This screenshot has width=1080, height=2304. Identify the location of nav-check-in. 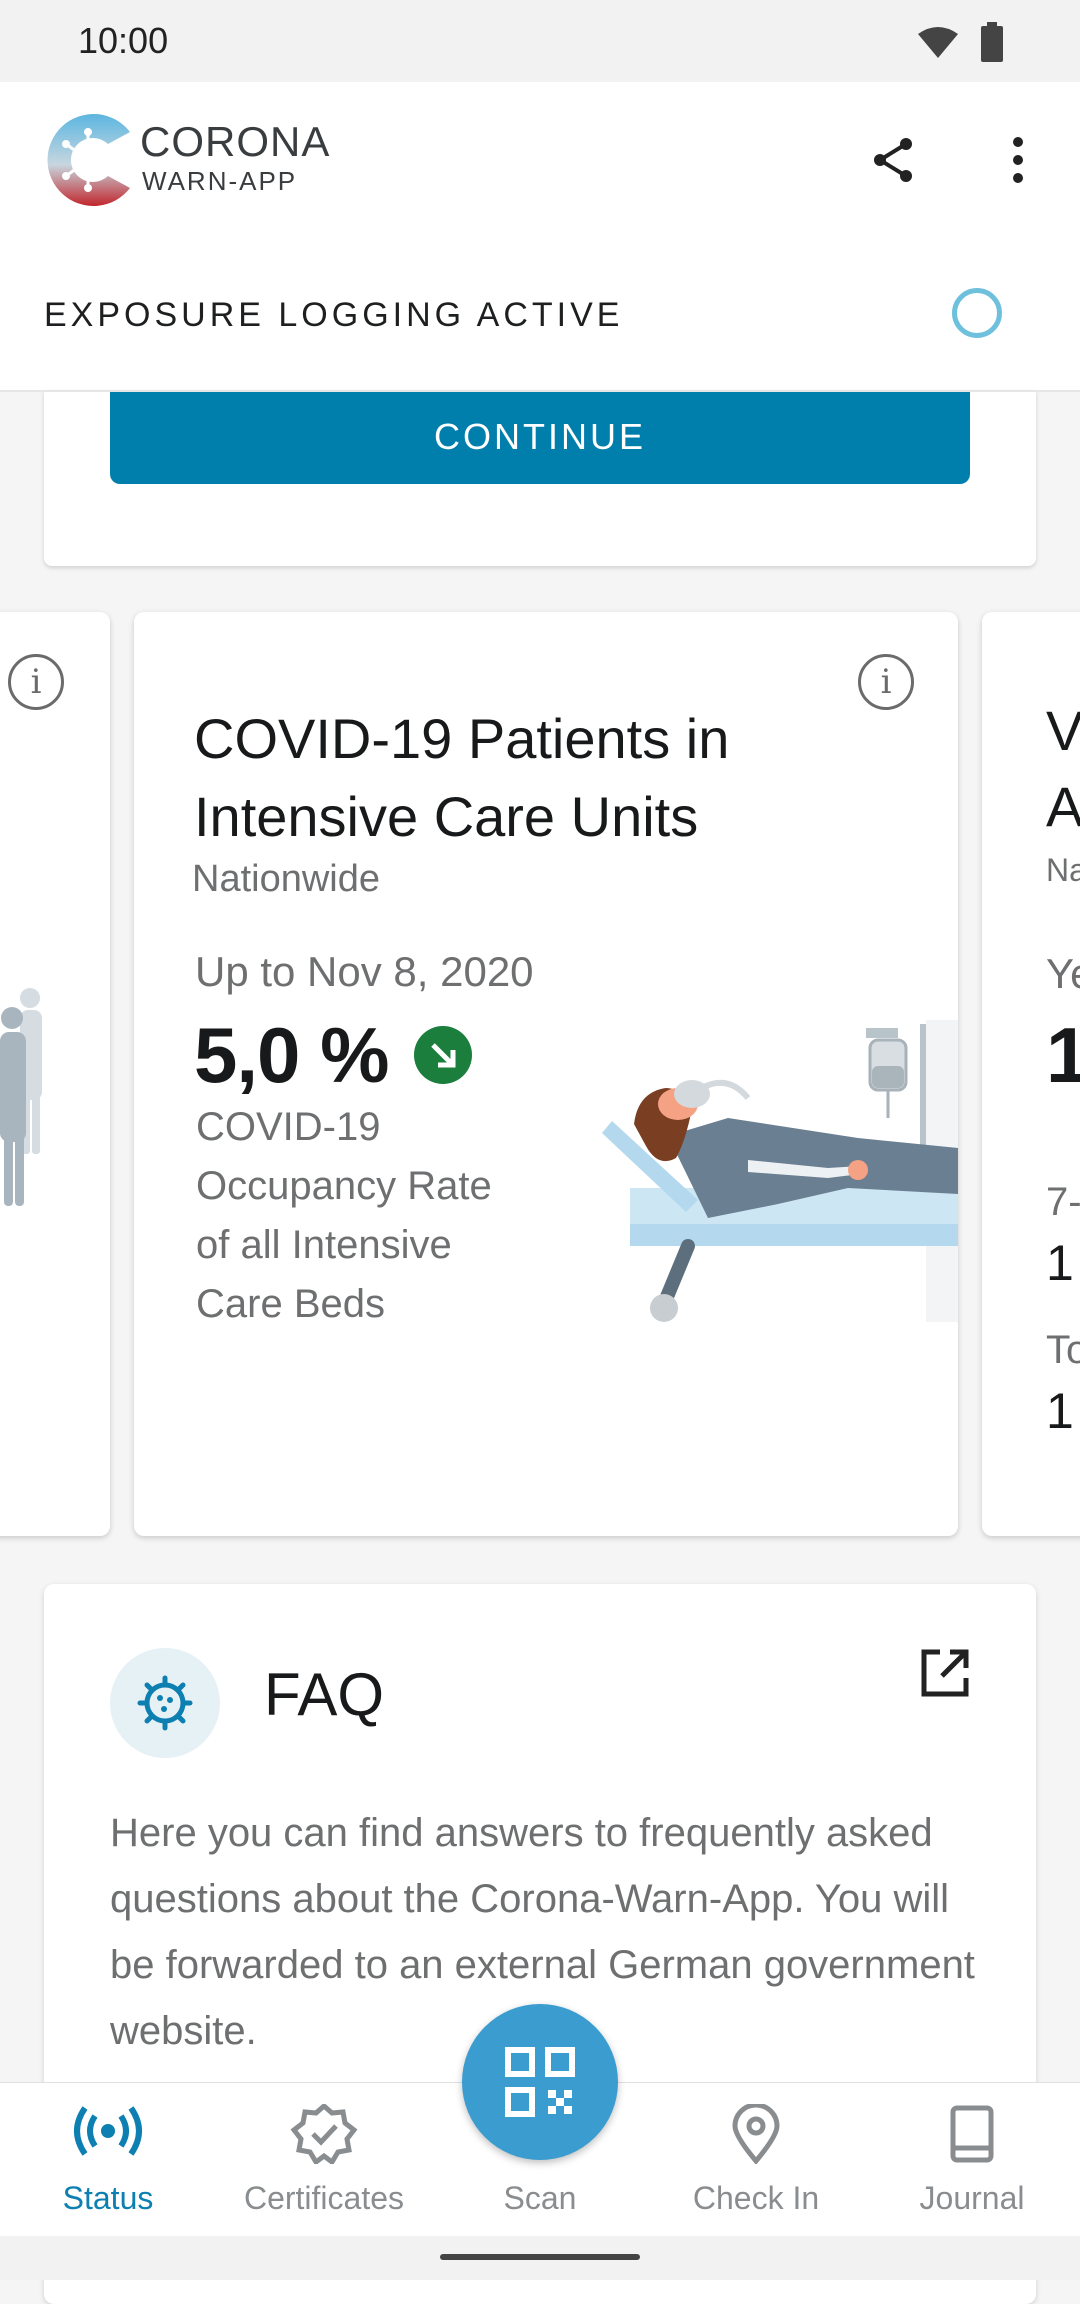
(756, 2135).